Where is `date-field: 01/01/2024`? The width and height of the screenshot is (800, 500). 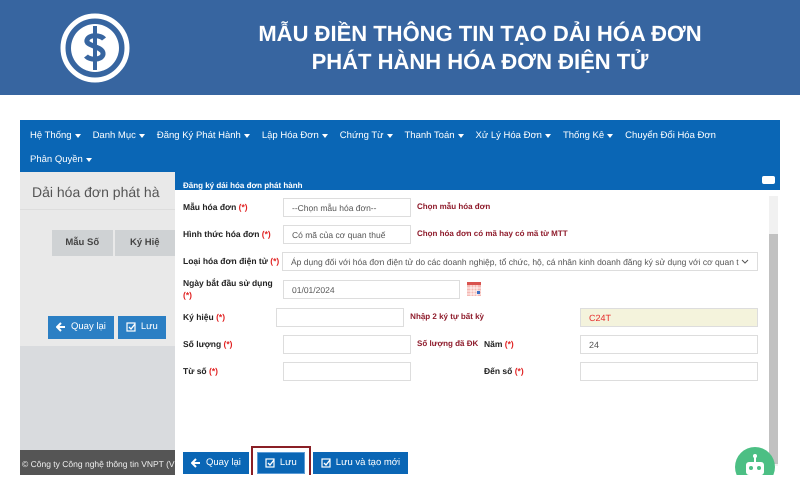
date-field: 01/01/2024 is located at coordinates (371, 289).